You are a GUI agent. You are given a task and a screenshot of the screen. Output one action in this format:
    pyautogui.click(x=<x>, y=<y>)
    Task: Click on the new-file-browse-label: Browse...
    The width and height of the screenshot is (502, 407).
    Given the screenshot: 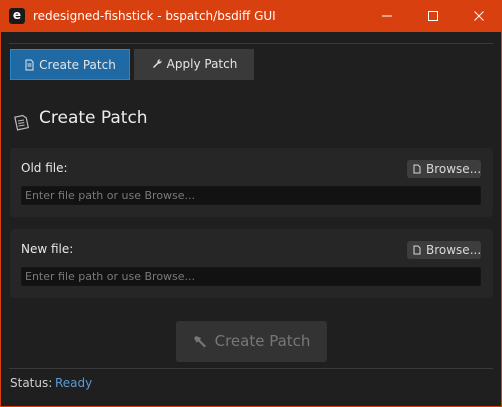 What is the action you would take?
    pyautogui.click(x=454, y=250)
    